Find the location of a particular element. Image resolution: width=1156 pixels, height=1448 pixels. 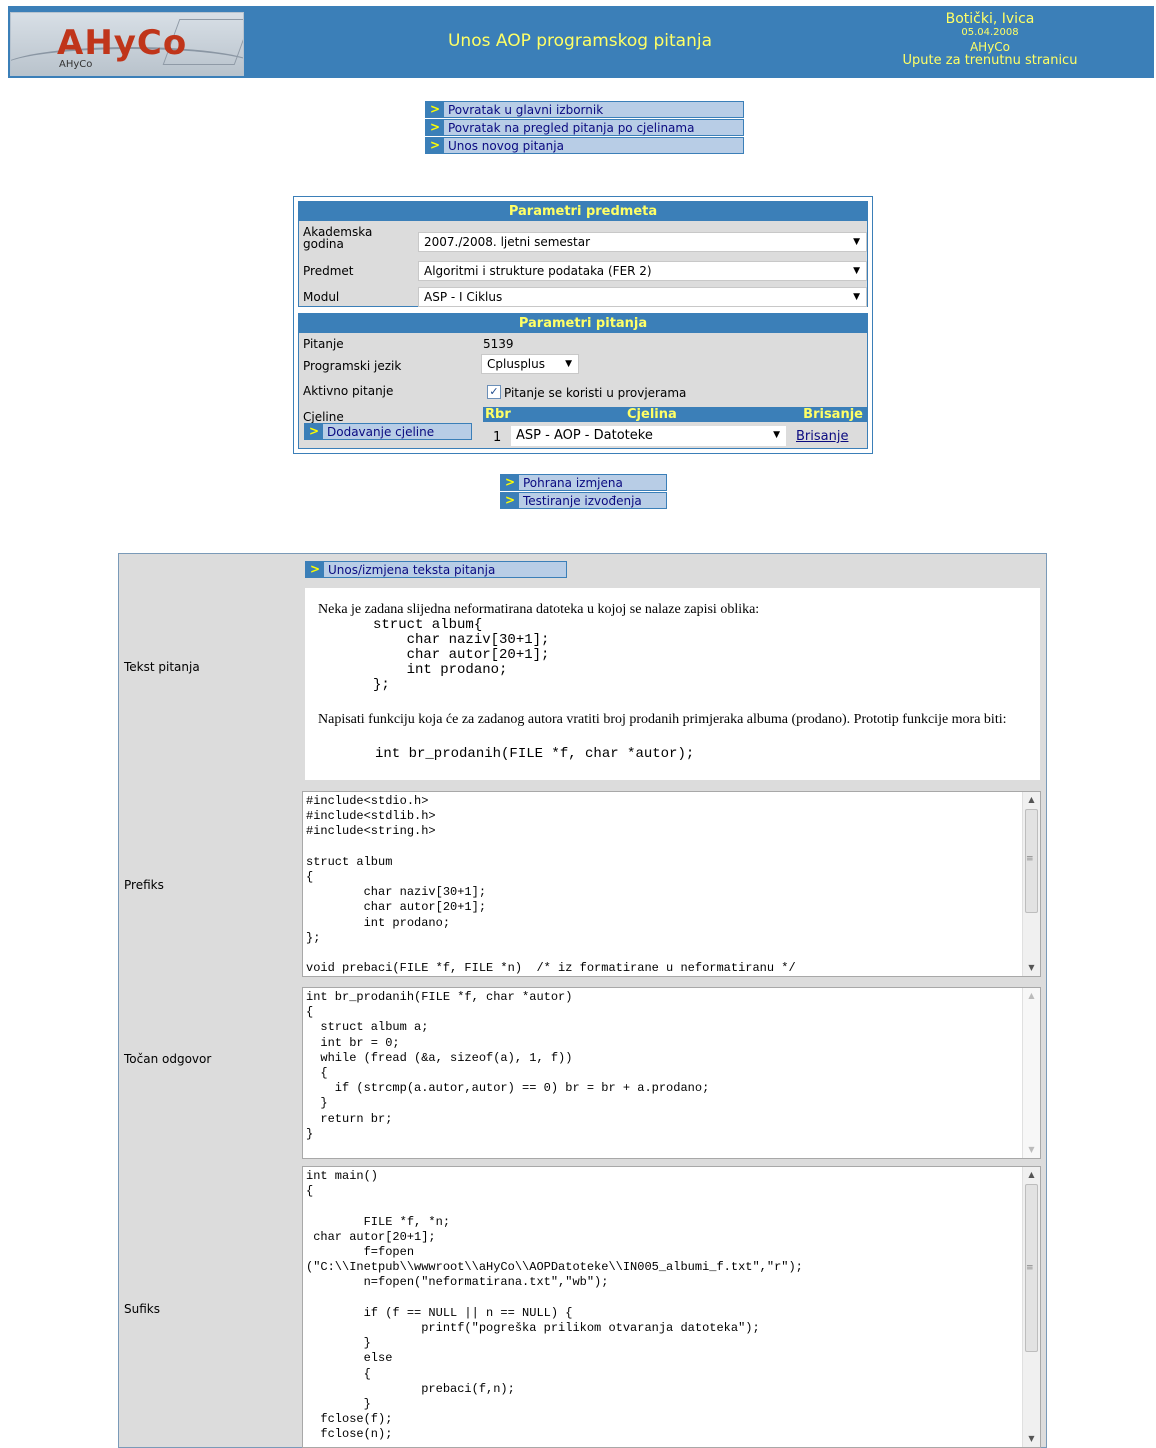

units-table-header: Rbr Cjelina Brisanje is located at coordinates (675, 414).